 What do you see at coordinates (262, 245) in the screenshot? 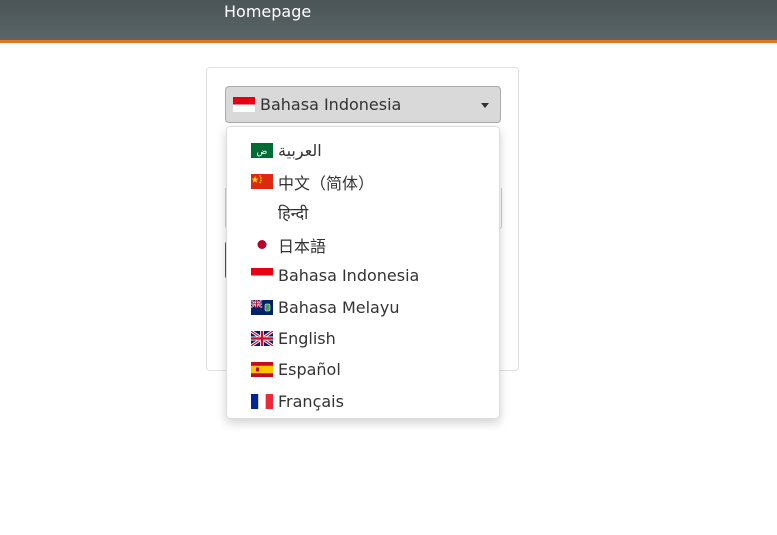
I see `japan-flag-icon` at bounding box center [262, 245].